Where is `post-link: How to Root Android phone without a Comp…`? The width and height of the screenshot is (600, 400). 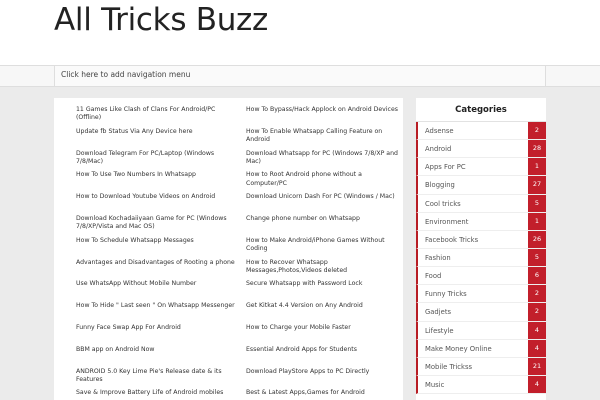 post-link: How to Root Android phone without a Comp… is located at coordinates (323, 179).